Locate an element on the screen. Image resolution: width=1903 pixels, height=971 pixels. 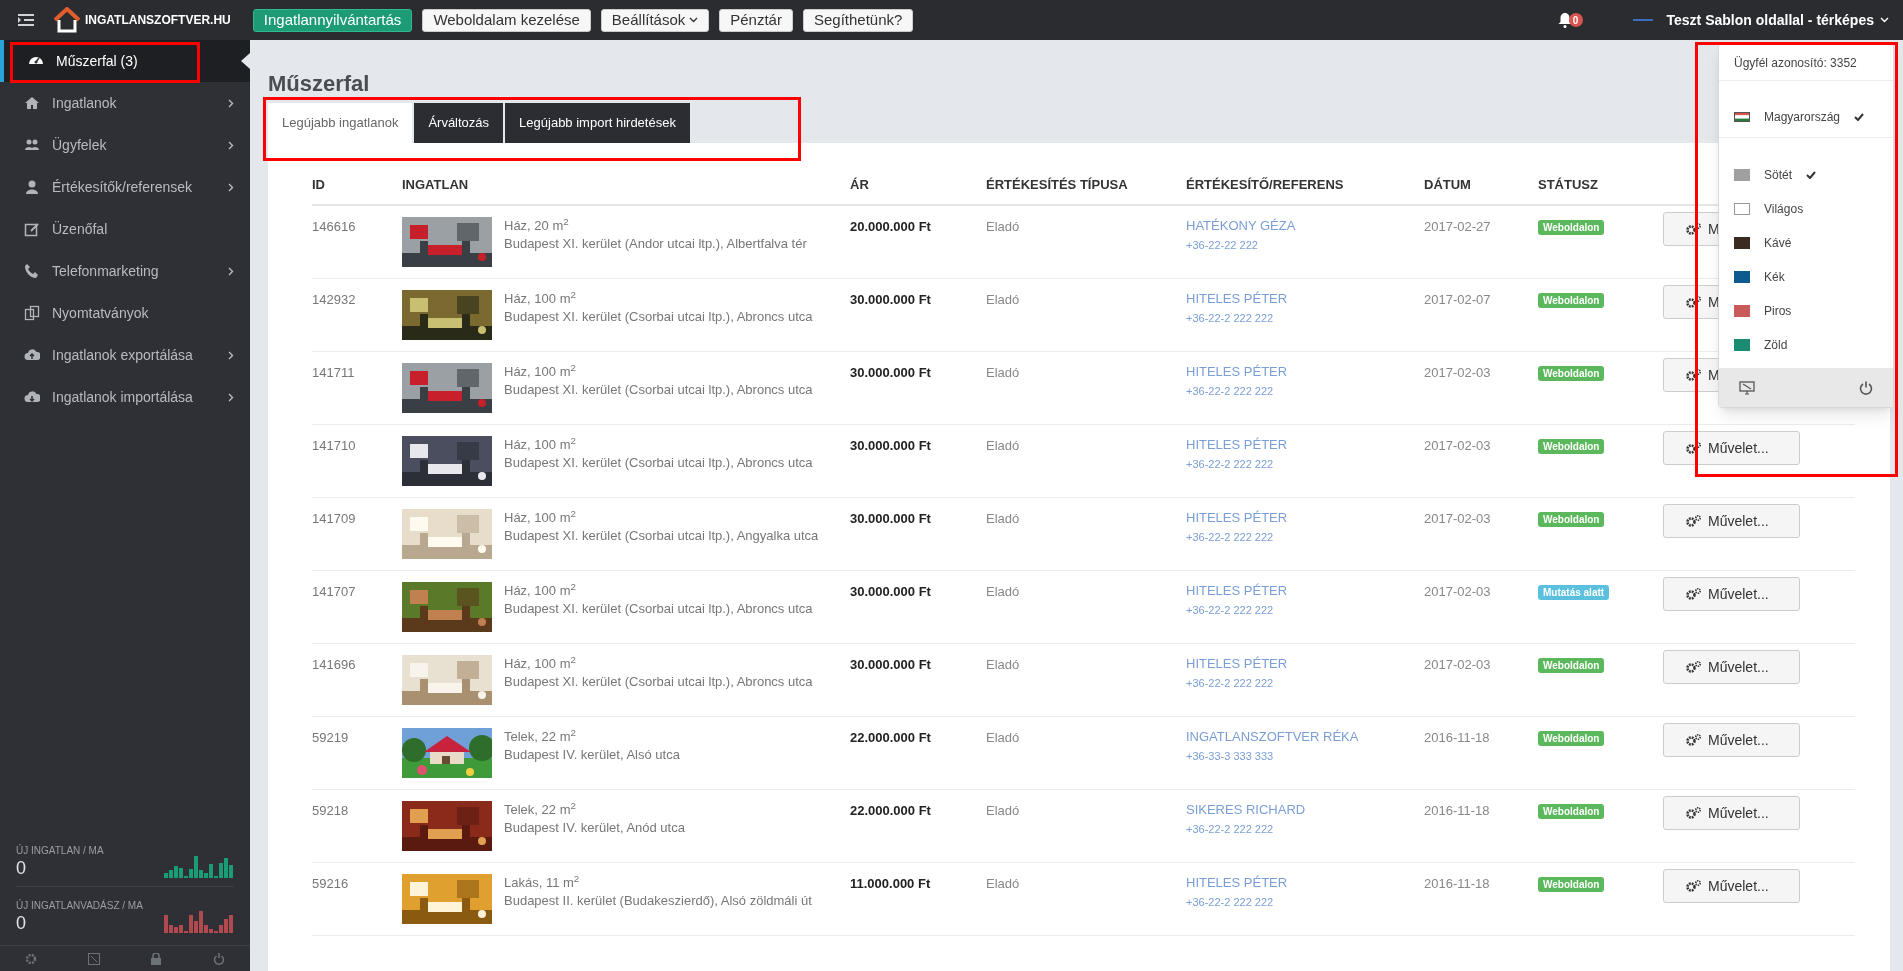
table-cell: 2016-11-18 is located at coordinates (1457, 810).